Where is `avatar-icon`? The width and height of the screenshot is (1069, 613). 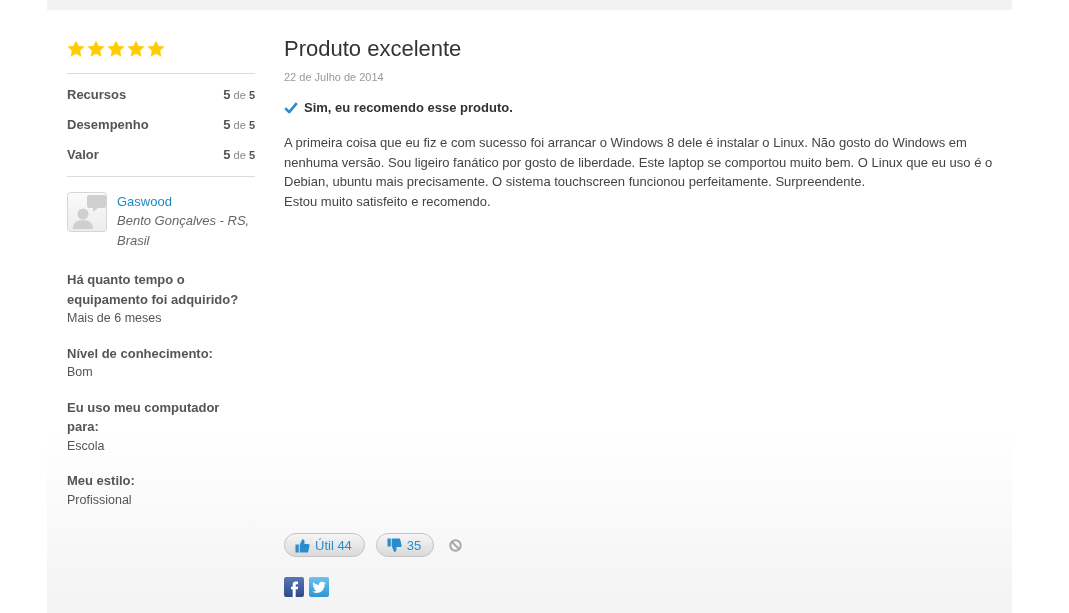
avatar-icon is located at coordinates (87, 212).